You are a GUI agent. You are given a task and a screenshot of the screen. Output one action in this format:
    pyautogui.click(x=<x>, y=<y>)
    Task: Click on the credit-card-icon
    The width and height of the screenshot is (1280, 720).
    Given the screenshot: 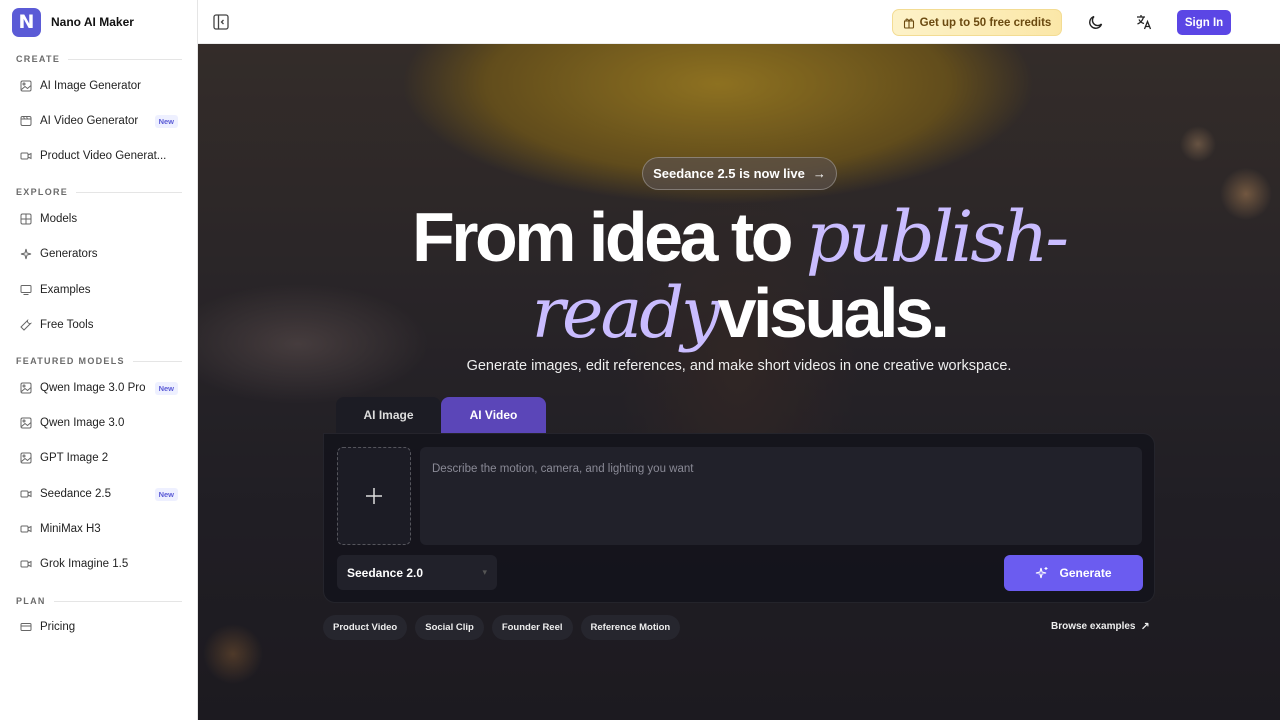 What is the action you would take?
    pyautogui.click(x=26, y=627)
    